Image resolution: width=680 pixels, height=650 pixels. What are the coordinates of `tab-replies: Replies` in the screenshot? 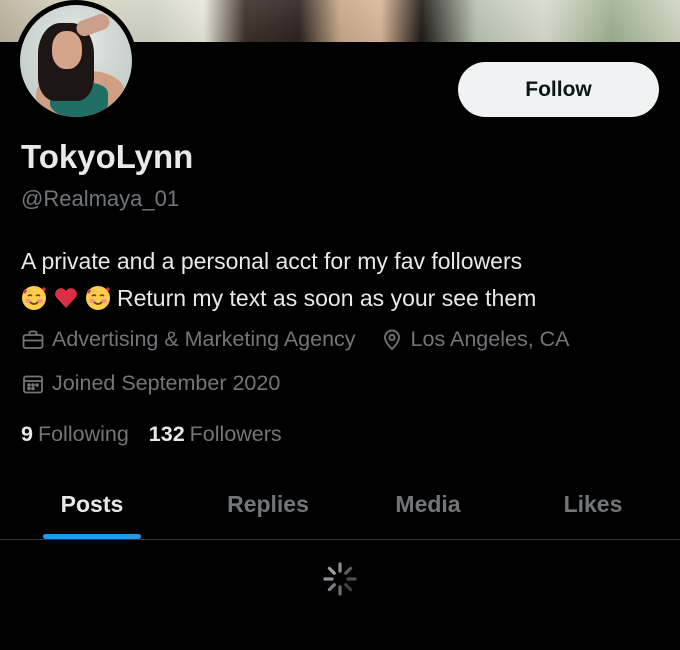 It's located at (268, 504).